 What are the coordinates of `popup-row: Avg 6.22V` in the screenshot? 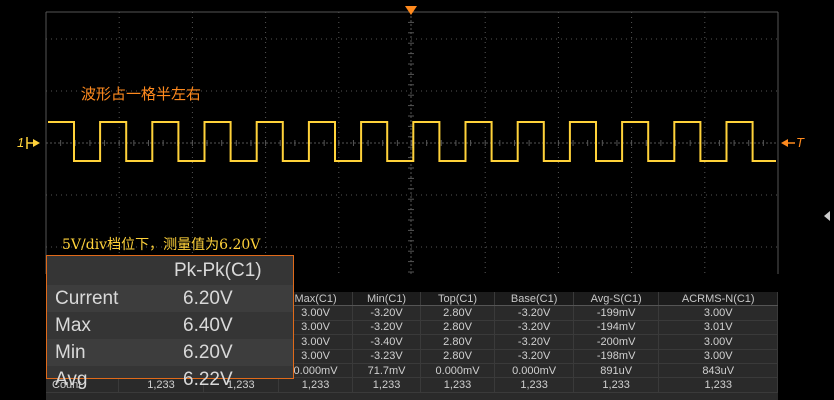 It's located at (170, 379).